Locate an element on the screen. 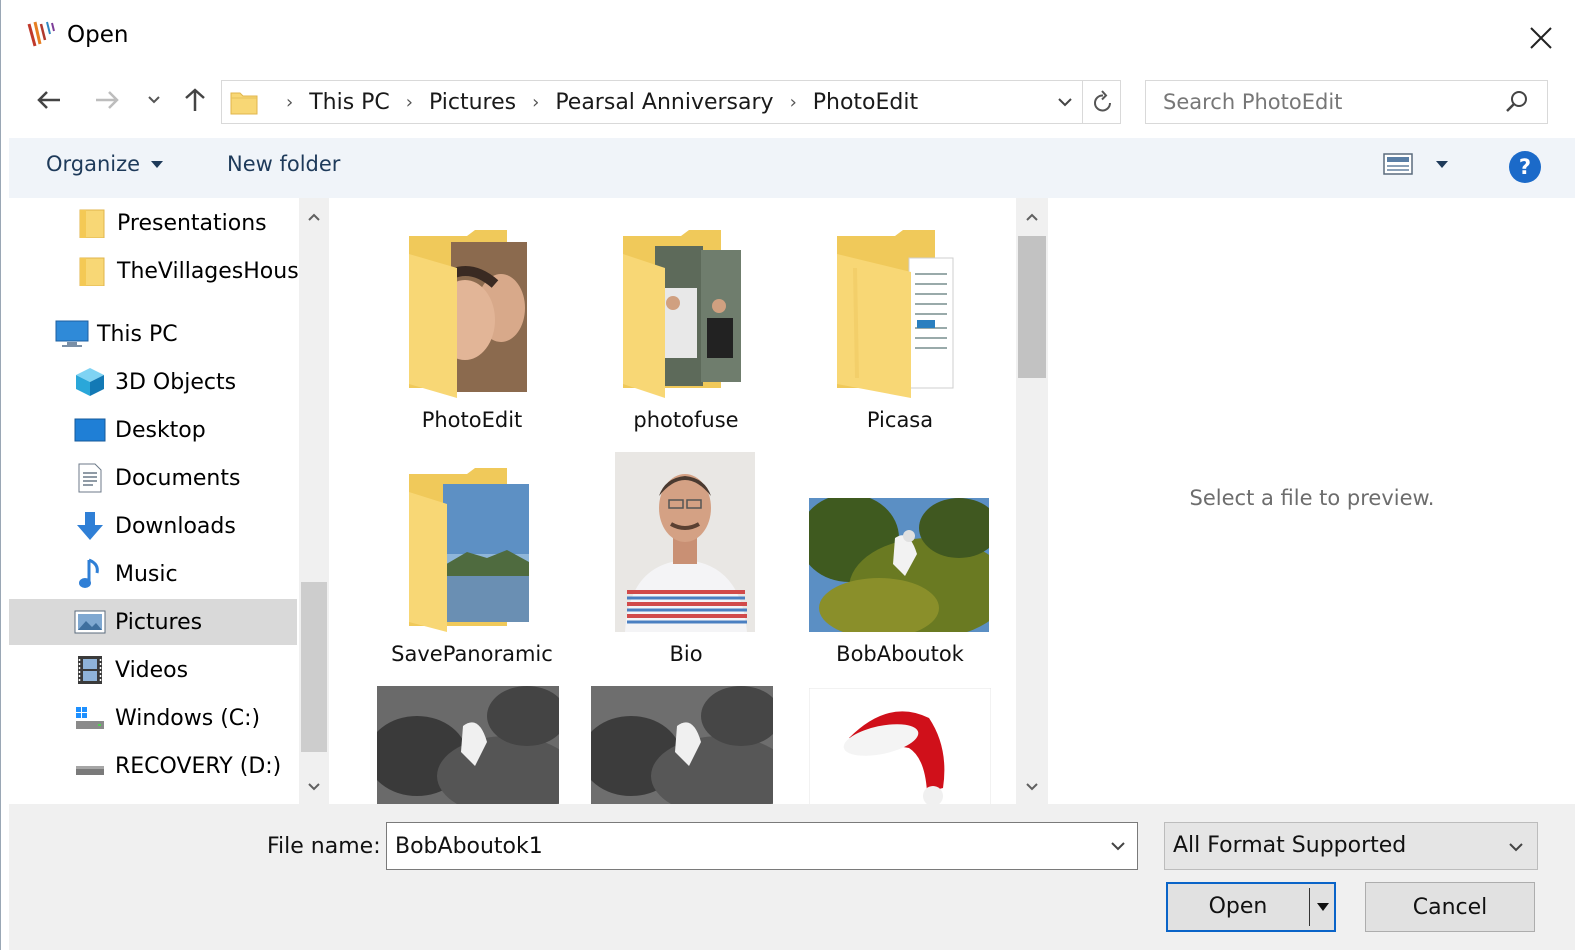  nav-item-label: Documents is located at coordinates (178, 478).